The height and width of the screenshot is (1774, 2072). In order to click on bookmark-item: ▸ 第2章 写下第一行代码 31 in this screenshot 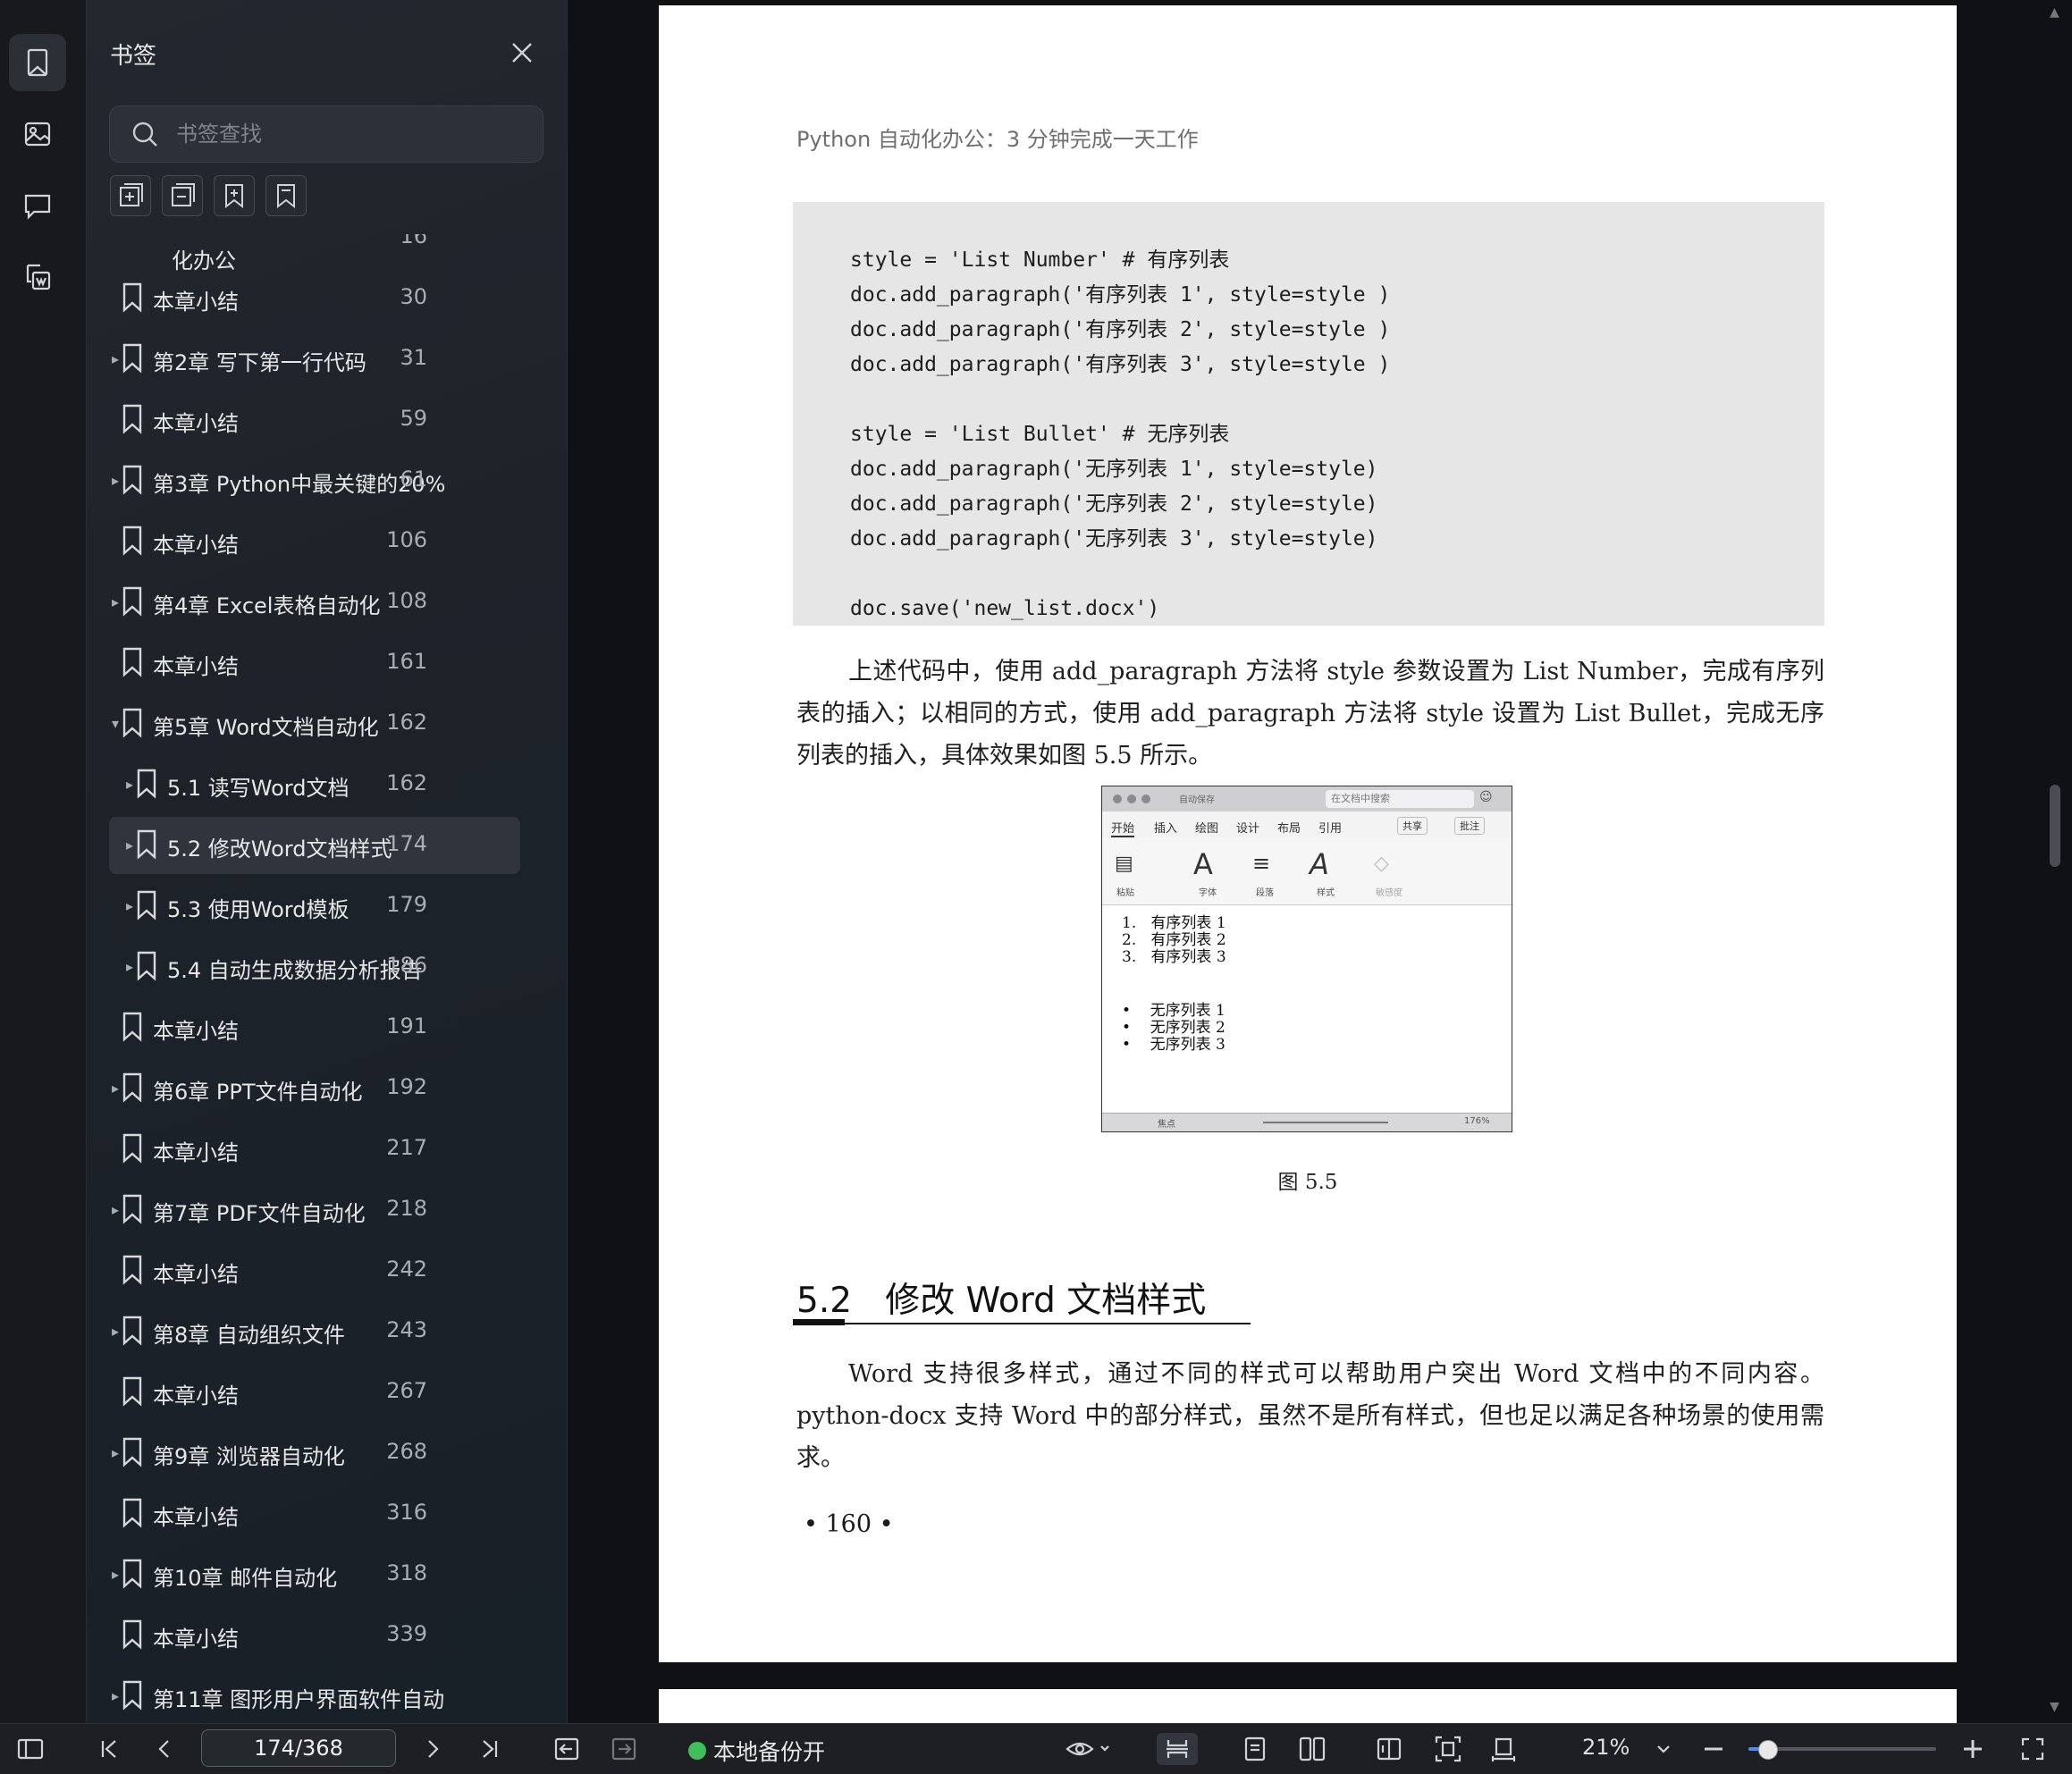, I will do `click(268, 360)`.